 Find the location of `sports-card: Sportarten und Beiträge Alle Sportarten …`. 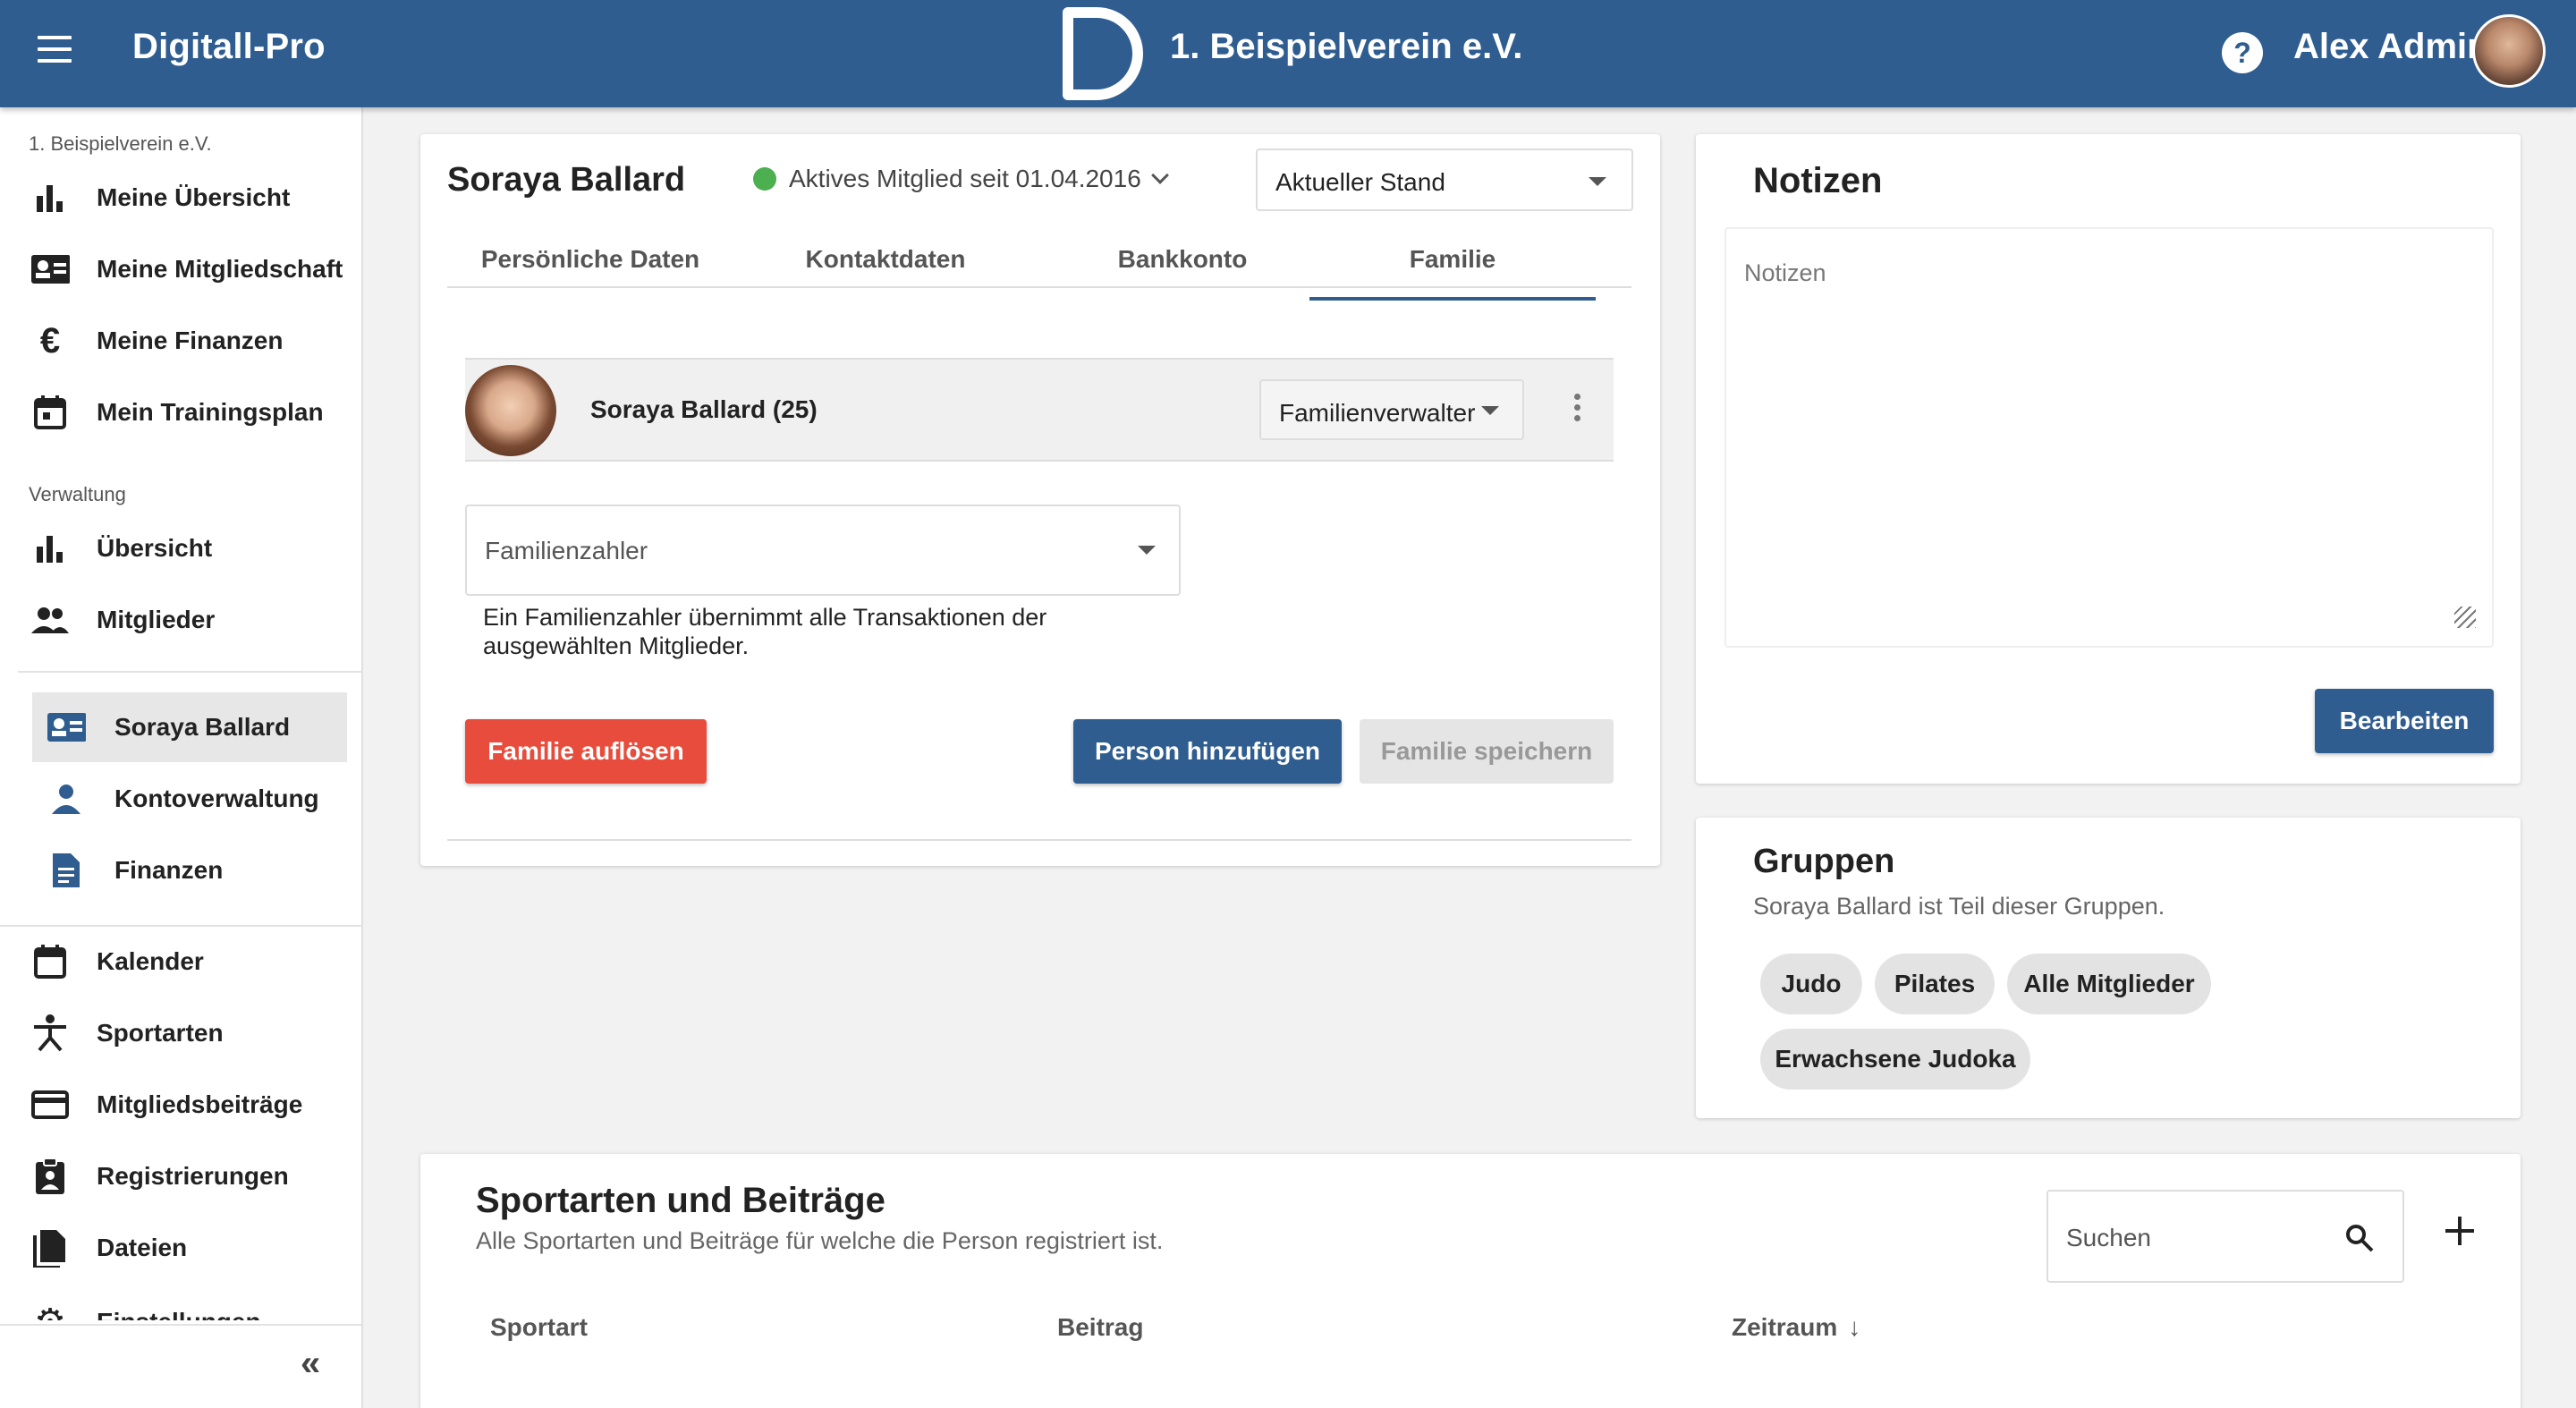

sports-card: Sportarten und Beiträge Alle Sportarten … is located at coordinates (1470, 1281).